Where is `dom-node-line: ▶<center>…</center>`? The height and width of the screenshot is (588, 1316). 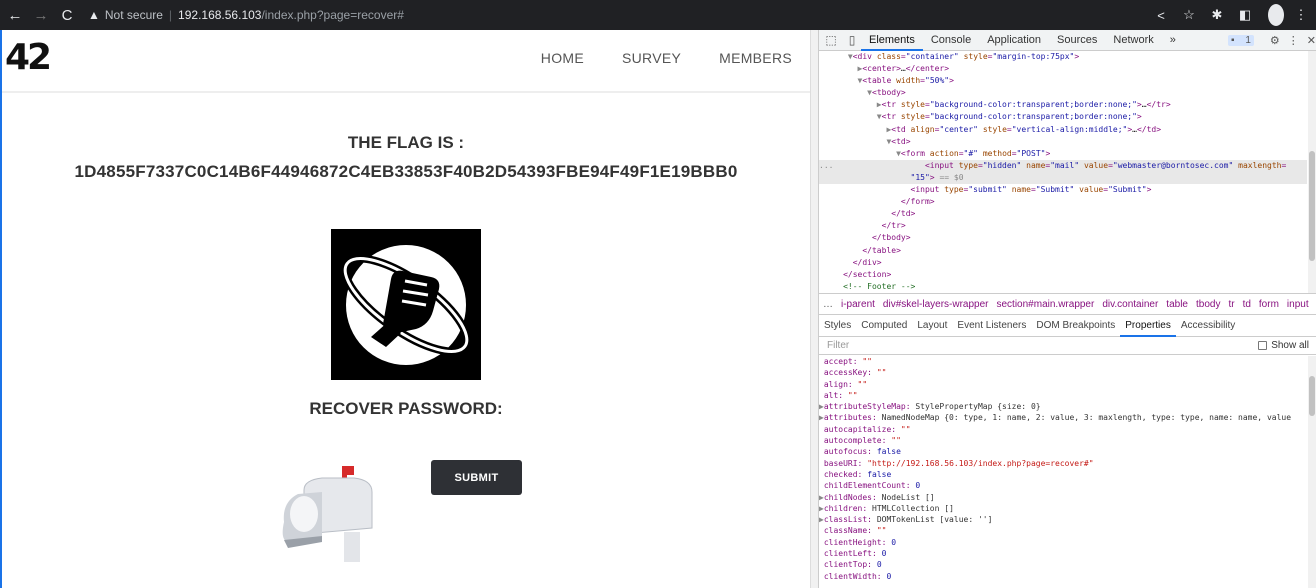 dom-node-line: ▶<center>…</center> is located at coordinates (1063, 69).